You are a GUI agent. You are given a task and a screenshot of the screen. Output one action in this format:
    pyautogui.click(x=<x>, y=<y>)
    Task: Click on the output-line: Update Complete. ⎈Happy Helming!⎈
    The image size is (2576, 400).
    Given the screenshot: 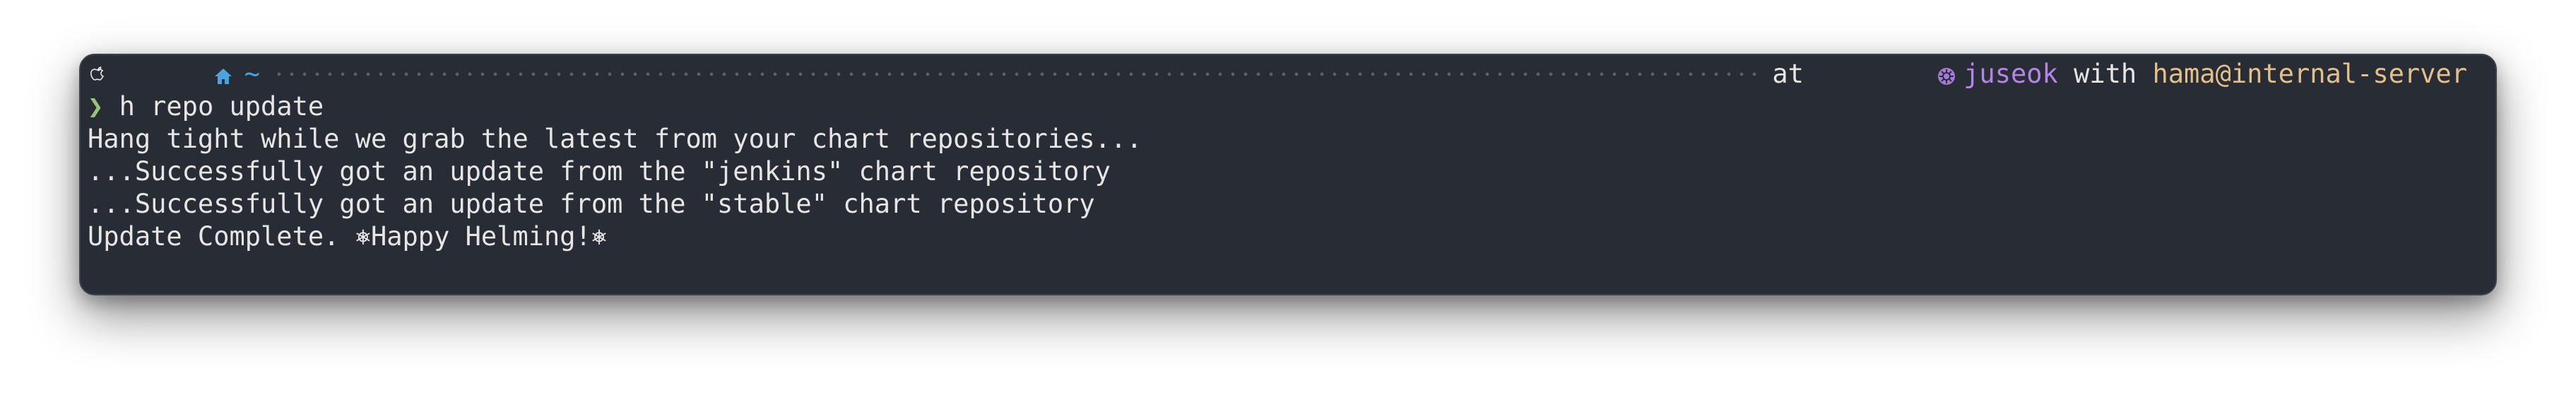 What is the action you would take?
    pyautogui.click(x=348, y=237)
    